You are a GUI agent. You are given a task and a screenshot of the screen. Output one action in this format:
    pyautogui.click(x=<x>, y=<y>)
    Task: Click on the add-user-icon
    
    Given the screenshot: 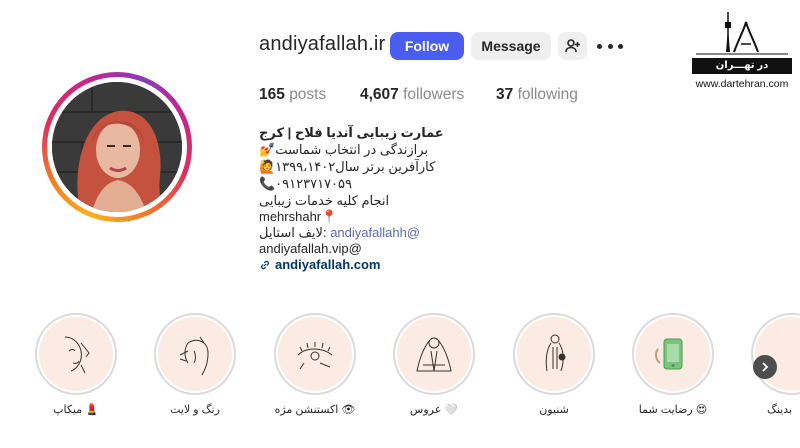 What is the action you would take?
    pyautogui.click(x=572, y=46)
    